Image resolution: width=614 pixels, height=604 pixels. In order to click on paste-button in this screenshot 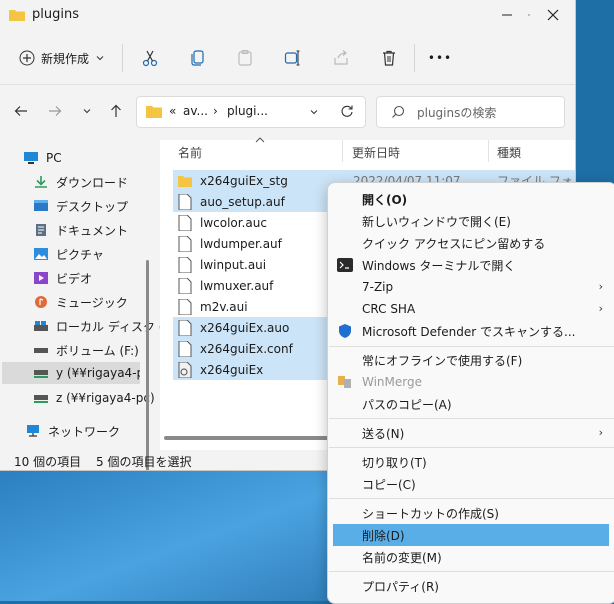, I will do `click(245, 58)`.